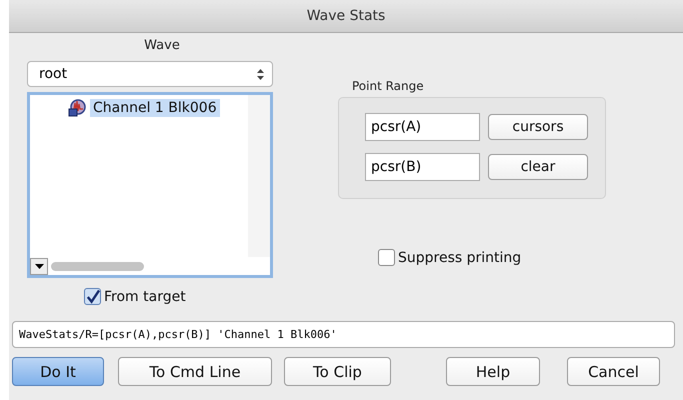 This screenshot has height=400, width=683. Describe the element at coordinates (58, 371) in the screenshot. I see `dialog-button: Do It` at that location.